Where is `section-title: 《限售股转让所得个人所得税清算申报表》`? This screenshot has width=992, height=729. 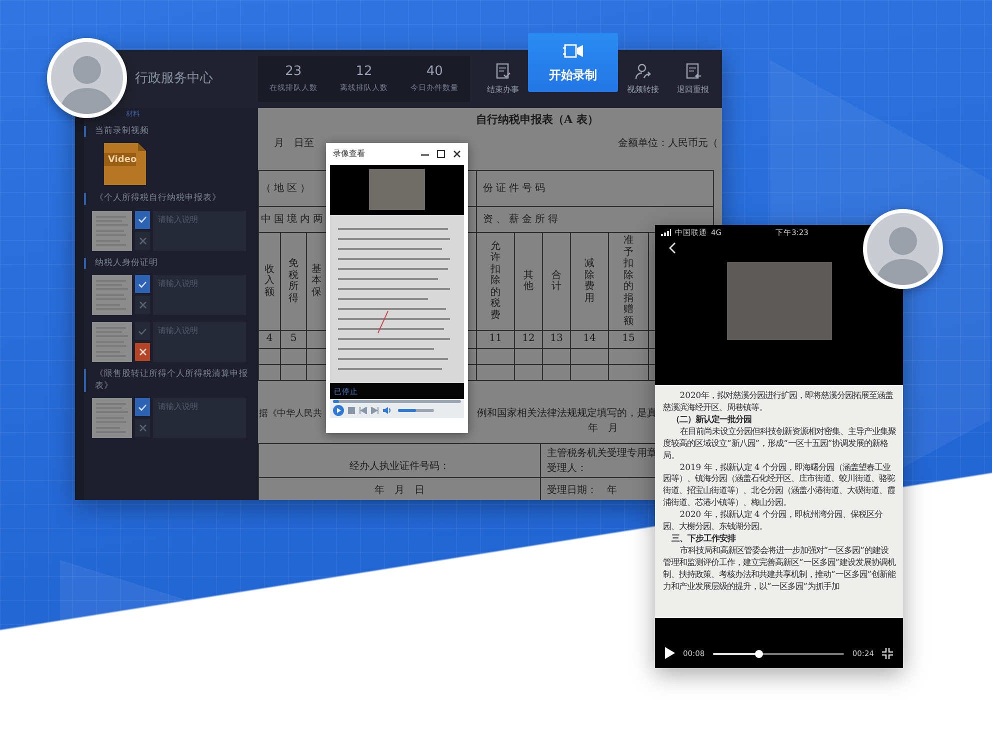
section-title: 《限售股转让所得个人所得税清算申报表》 is located at coordinates (166, 380).